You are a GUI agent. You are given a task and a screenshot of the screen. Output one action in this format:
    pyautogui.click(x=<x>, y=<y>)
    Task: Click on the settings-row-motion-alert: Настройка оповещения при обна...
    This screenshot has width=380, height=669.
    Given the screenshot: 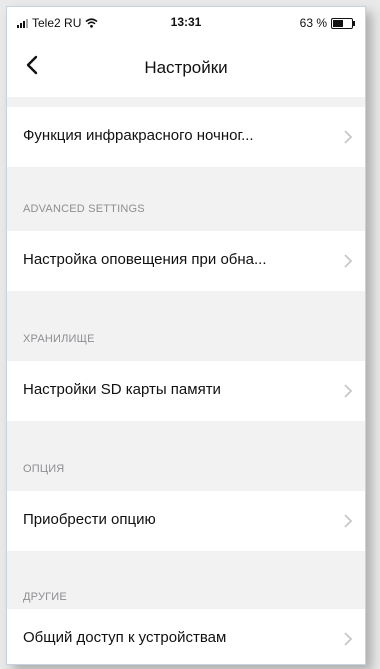 What is the action you would take?
    pyautogui.click(x=186, y=261)
    